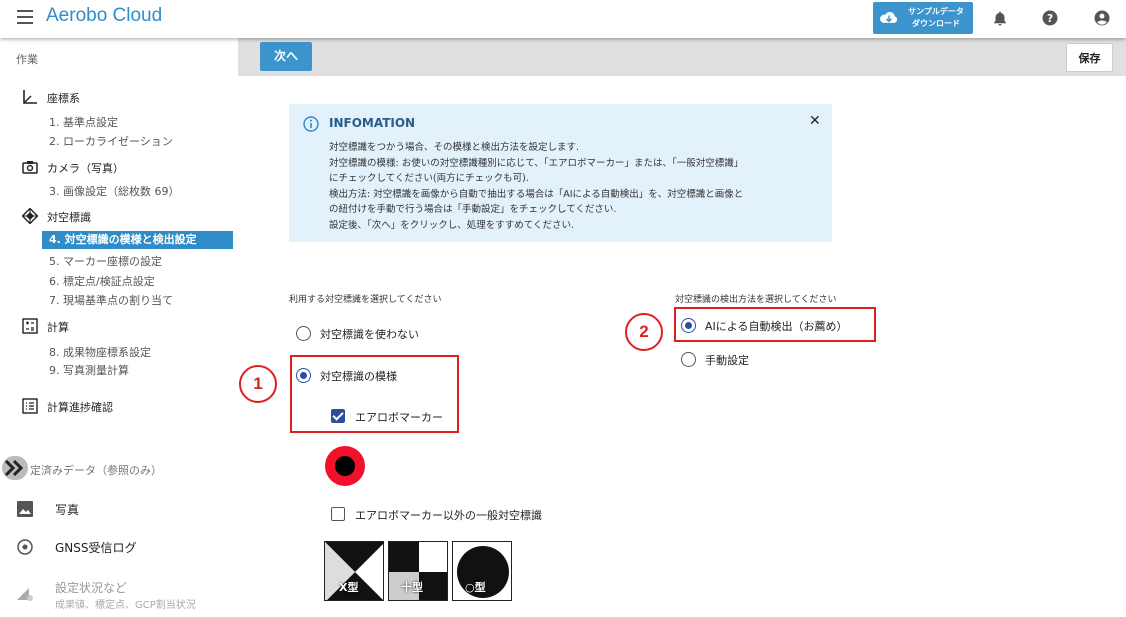 The height and width of the screenshot is (617, 1126). Describe the element at coordinates (25, 18) in the screenshot. I see `menu-icon` at that location.